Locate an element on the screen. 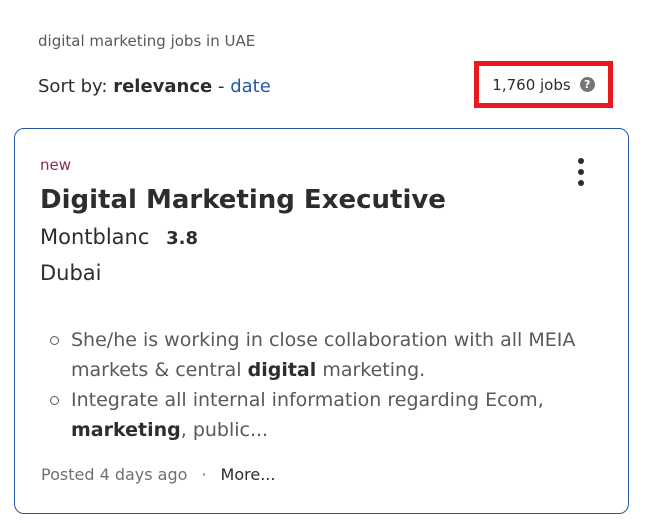 The height and width of the screenshot is (523, 645). company-row: Montblanc 3.8 is located at coordinates (119, 237).